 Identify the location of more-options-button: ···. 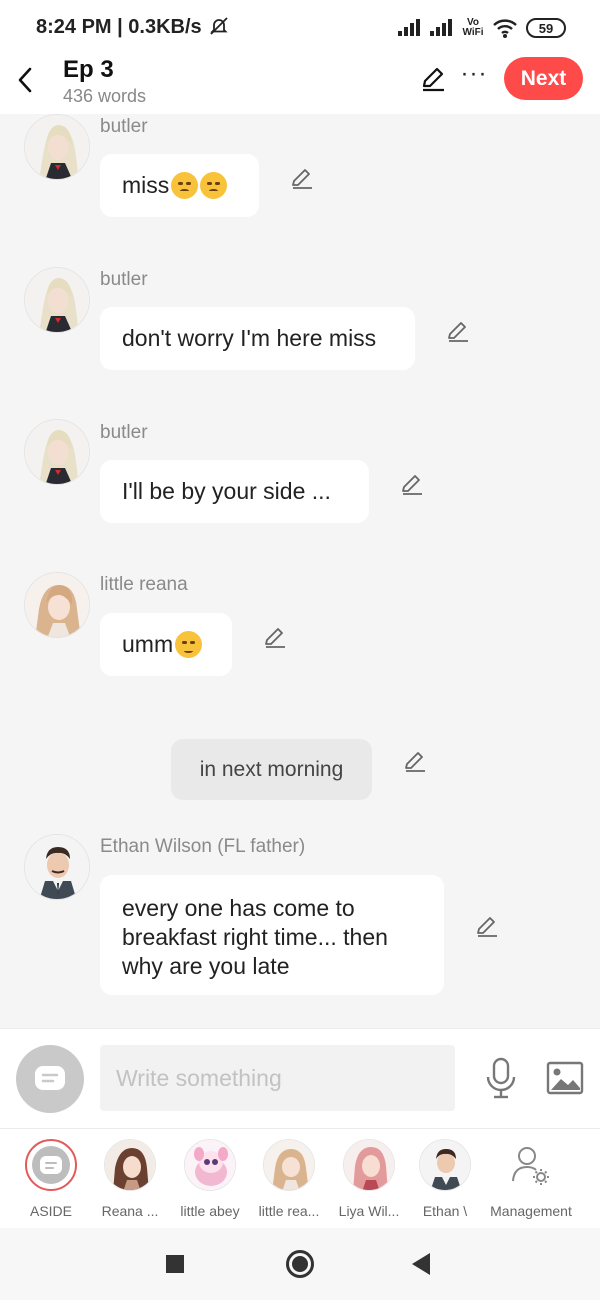
(474, 77).